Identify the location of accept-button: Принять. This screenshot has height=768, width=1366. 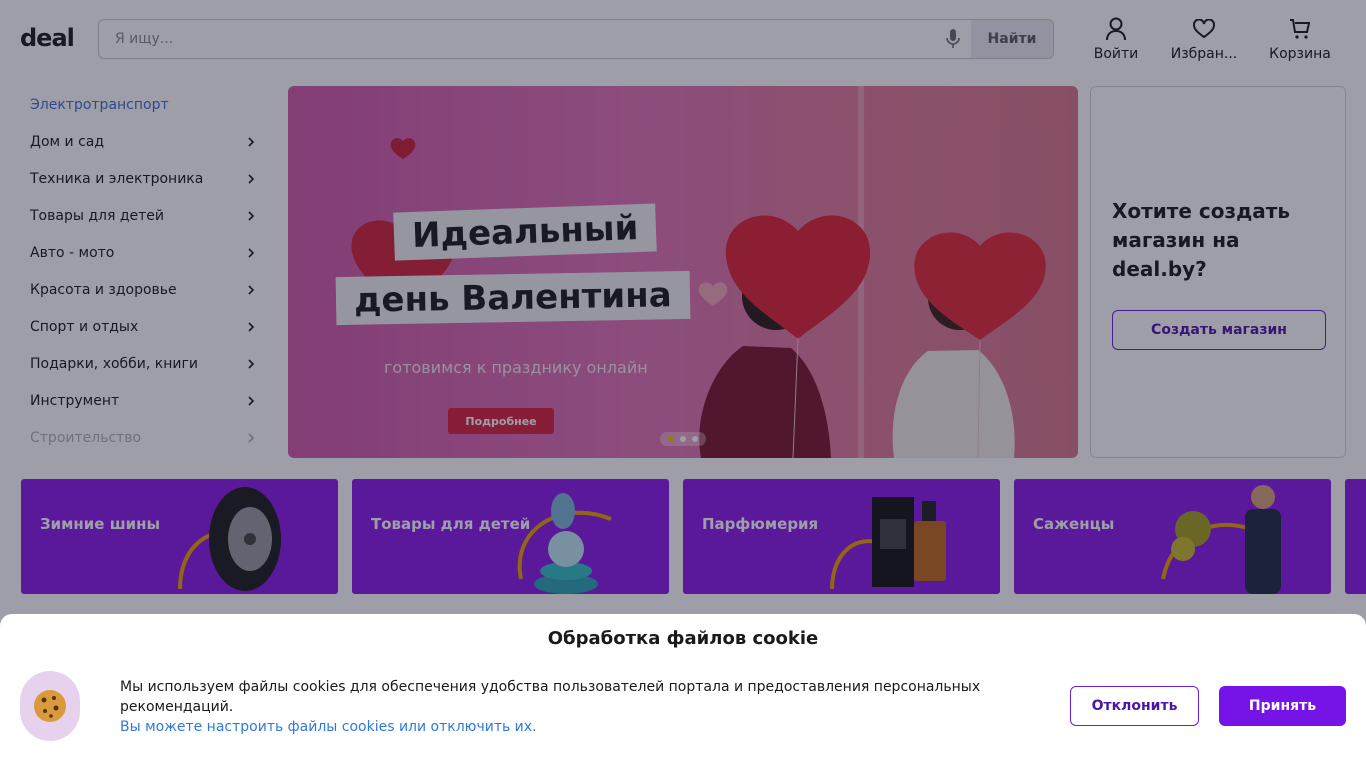
(1282, 706).